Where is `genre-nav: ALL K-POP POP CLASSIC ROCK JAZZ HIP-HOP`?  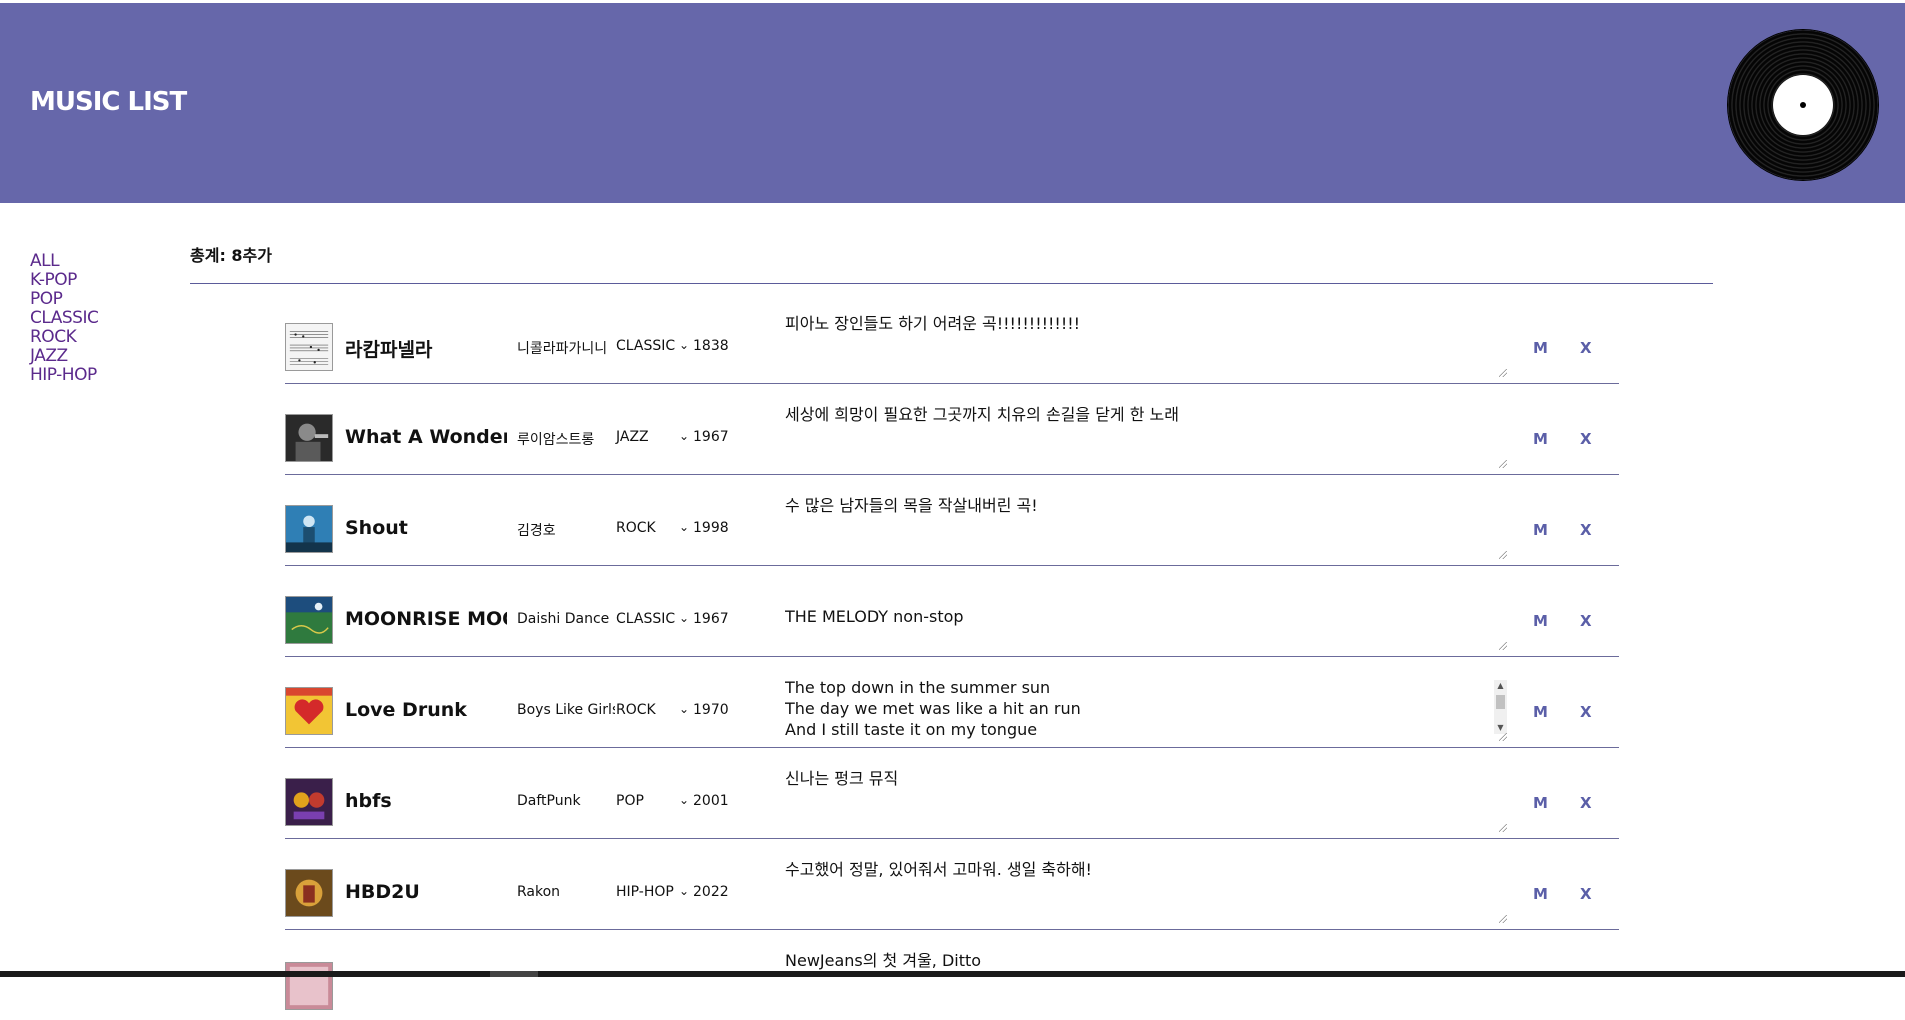 genre-nav: ALL K-POP POP CLASSIC ROCK JAZZ HIP-HOP is located at coordinates (64, 318).